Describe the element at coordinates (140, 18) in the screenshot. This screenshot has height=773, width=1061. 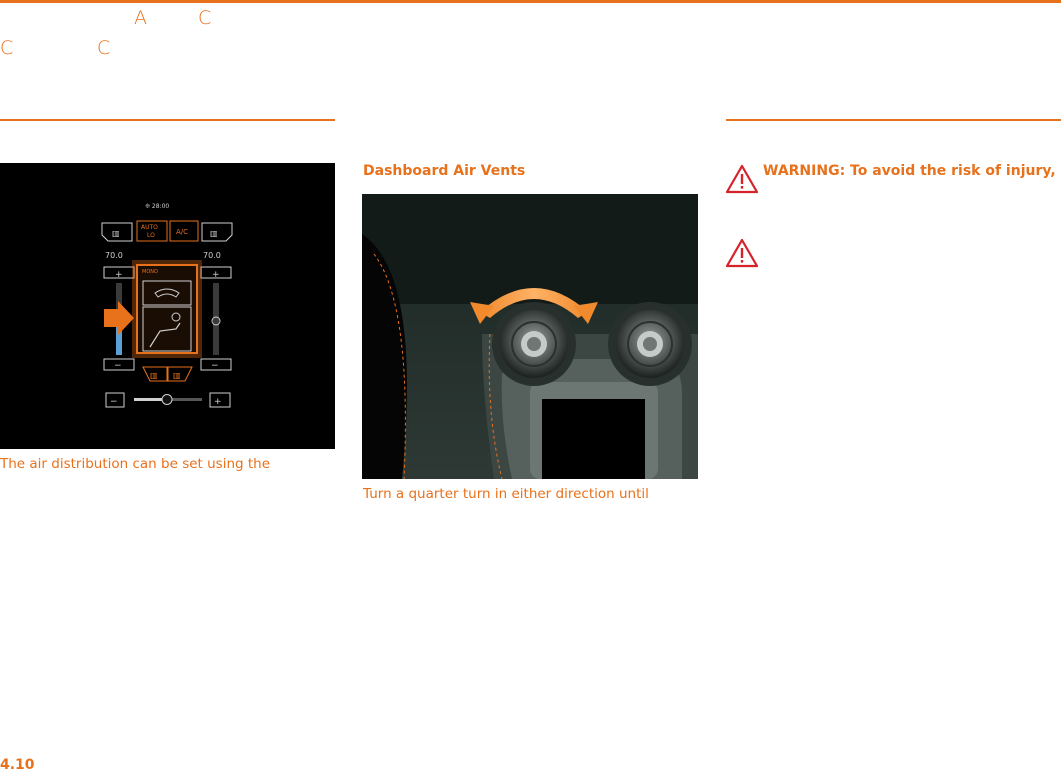
I see `header-glyph-a: A` at that location.